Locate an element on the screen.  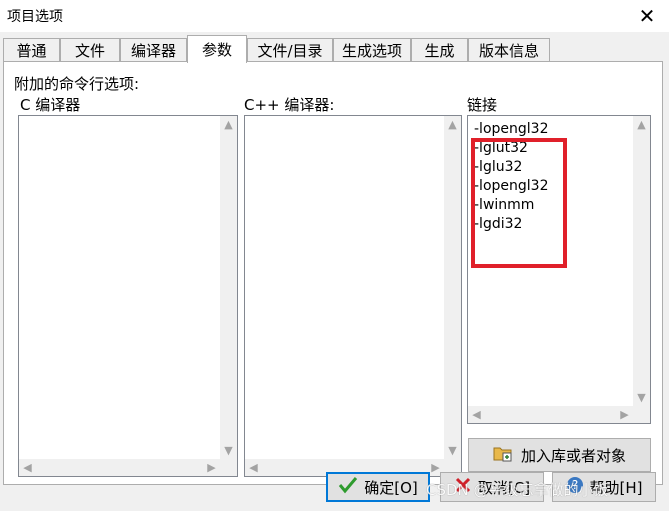
add-library-label: 加入库或者对象 is located at coordinates (573, 455).